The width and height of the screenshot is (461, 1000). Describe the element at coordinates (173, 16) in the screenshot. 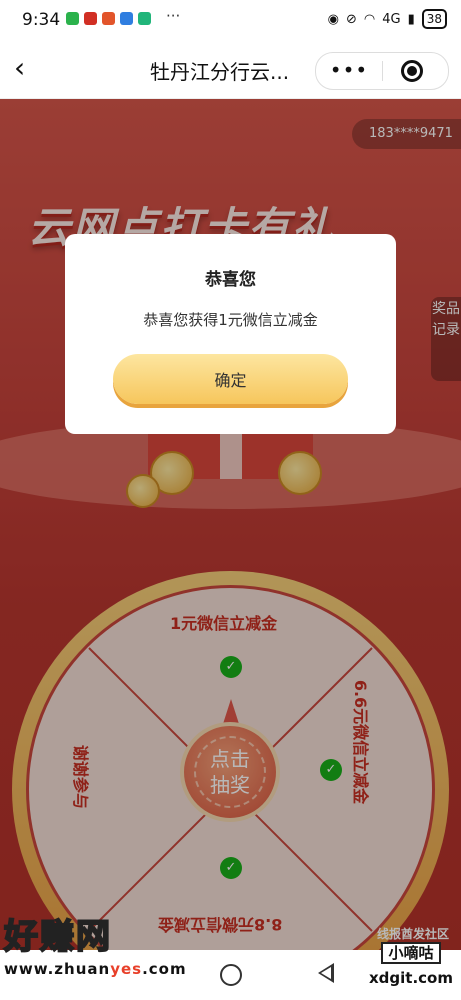

I see `more-notifications-icon: ···` at that location.